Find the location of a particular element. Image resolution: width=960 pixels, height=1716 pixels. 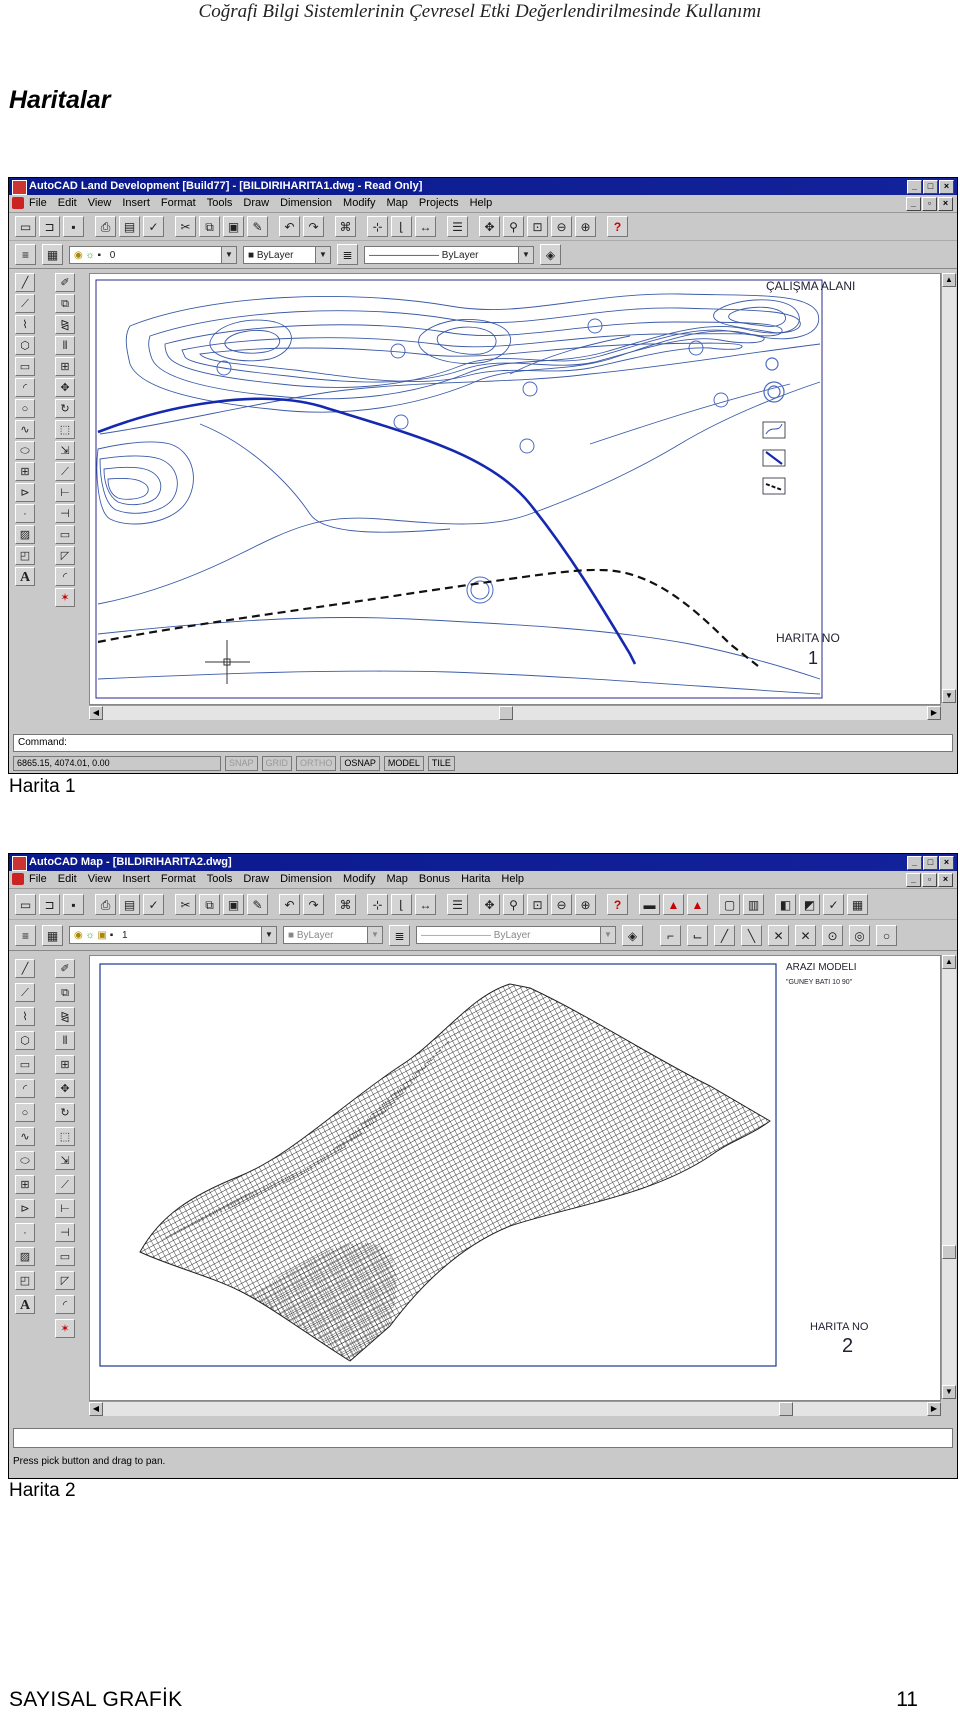

mirror-icon: ⧎ is located at coordinates (65, 324).